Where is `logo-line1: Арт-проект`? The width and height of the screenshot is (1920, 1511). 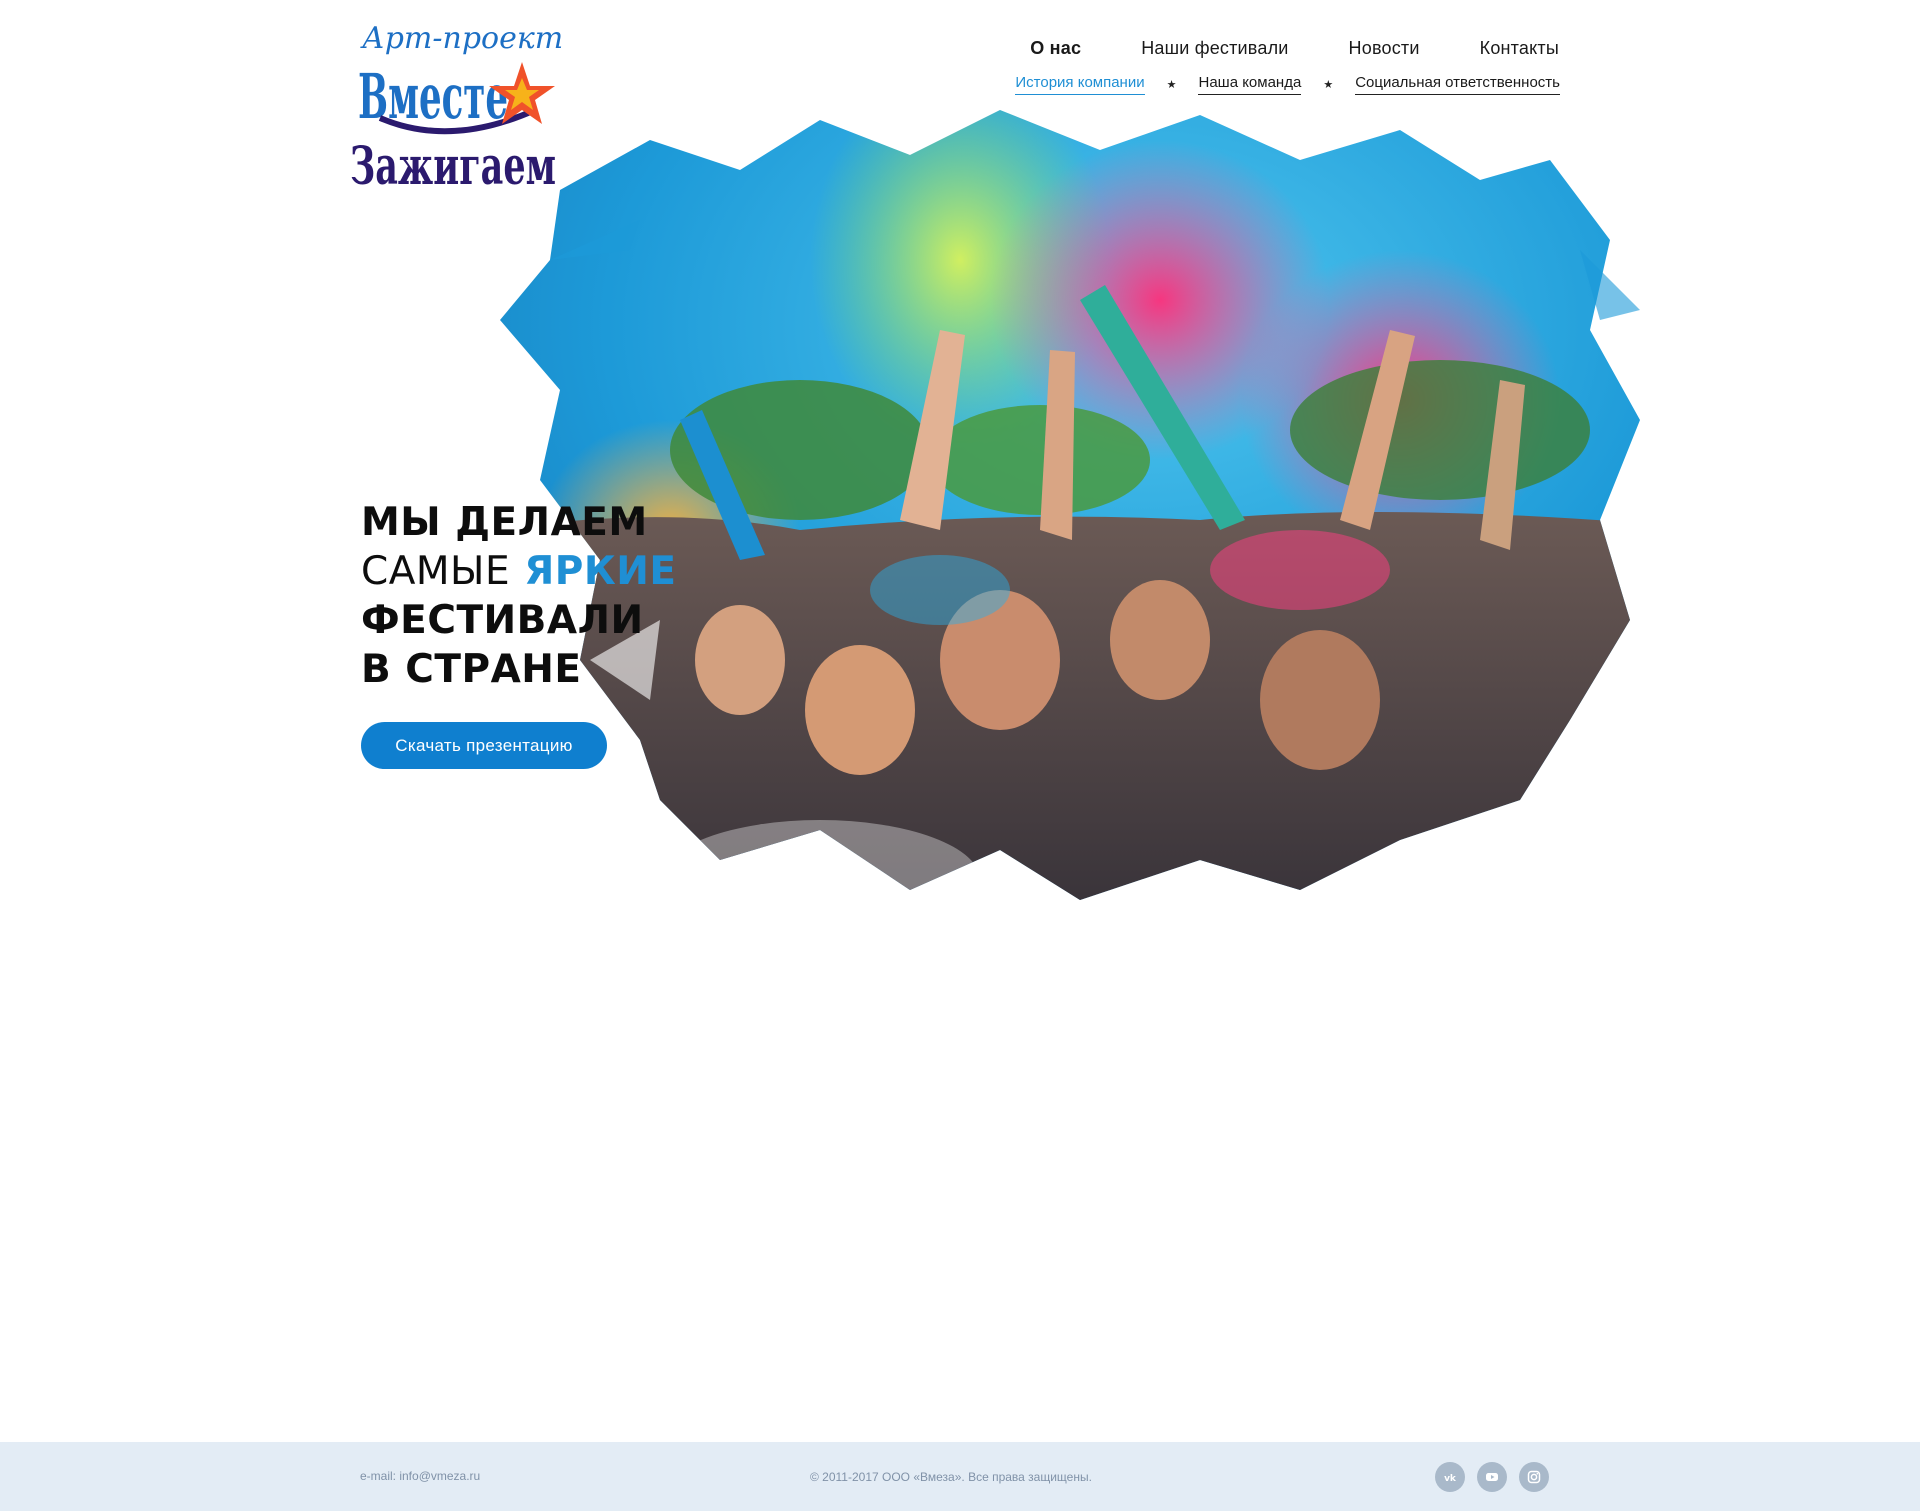
logo-line1: Арт-проект is located at coordinates (461, 38).